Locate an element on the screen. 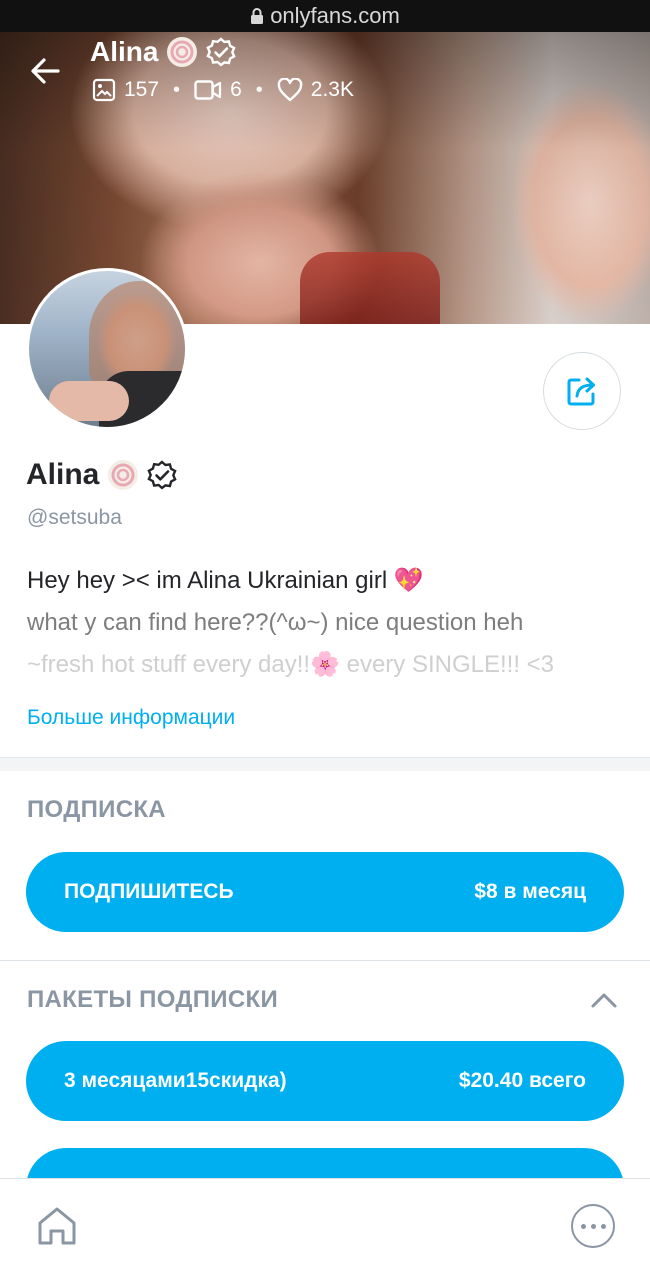 The image size is (650, 1280). browser-url: onlyfans.com is located at coordinates (335, 15).